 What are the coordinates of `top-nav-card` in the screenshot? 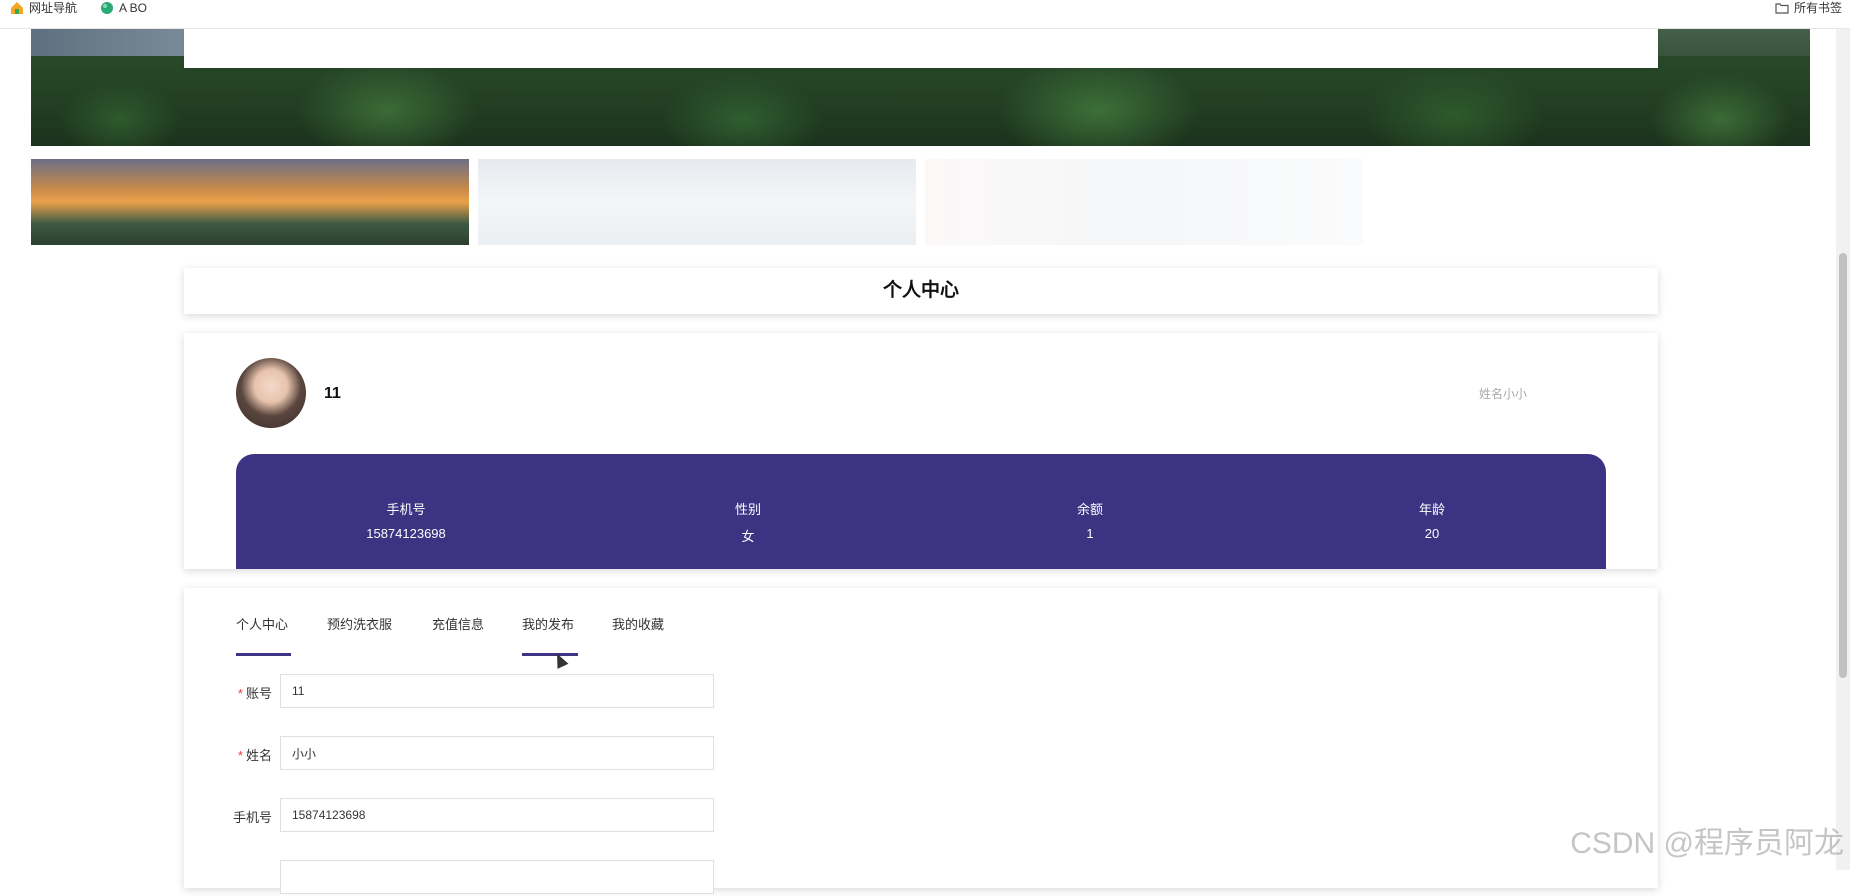 It's located at (921, 48).